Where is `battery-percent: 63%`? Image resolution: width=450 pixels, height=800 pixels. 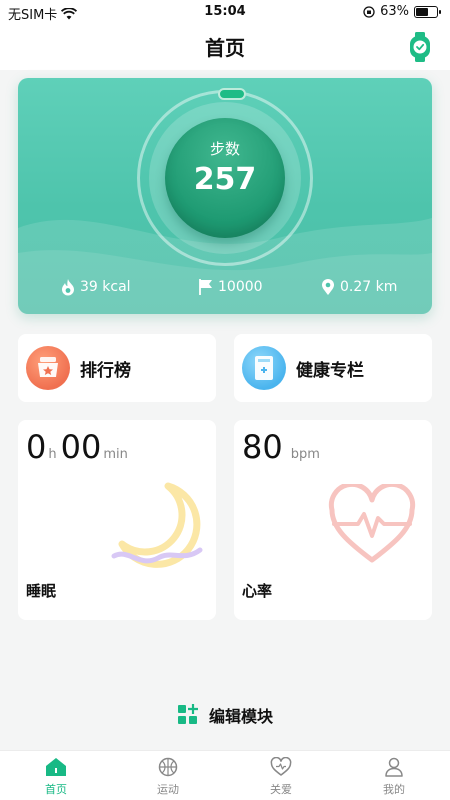 battery-percent: 63% is located at coordinates (394, 11).